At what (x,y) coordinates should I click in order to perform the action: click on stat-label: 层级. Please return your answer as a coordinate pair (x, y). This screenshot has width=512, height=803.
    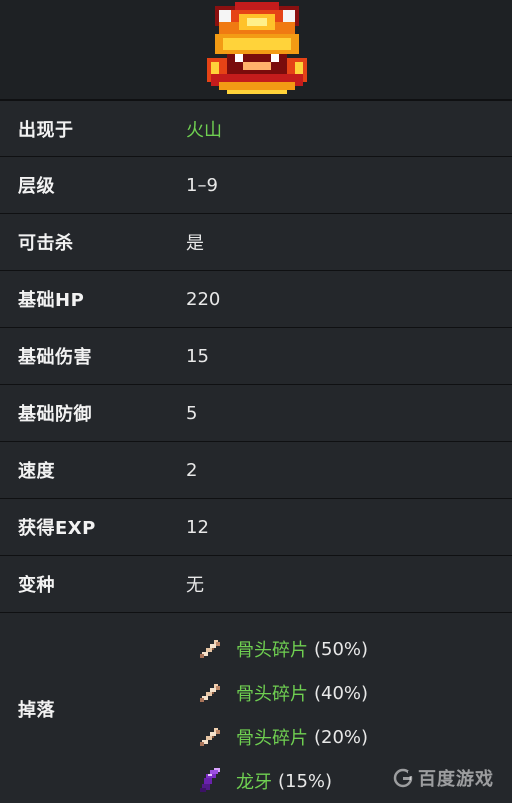
    Looking at the image, I should click on (36, 186).